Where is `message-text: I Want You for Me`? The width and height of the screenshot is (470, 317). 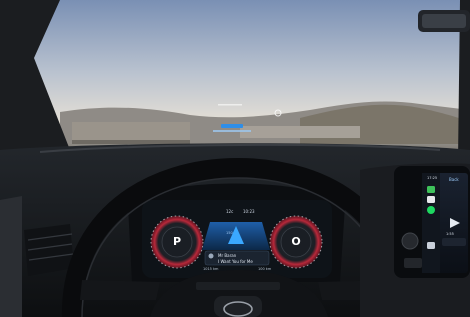
message-text: I Want You for Me is located at coordinates (235, 261).